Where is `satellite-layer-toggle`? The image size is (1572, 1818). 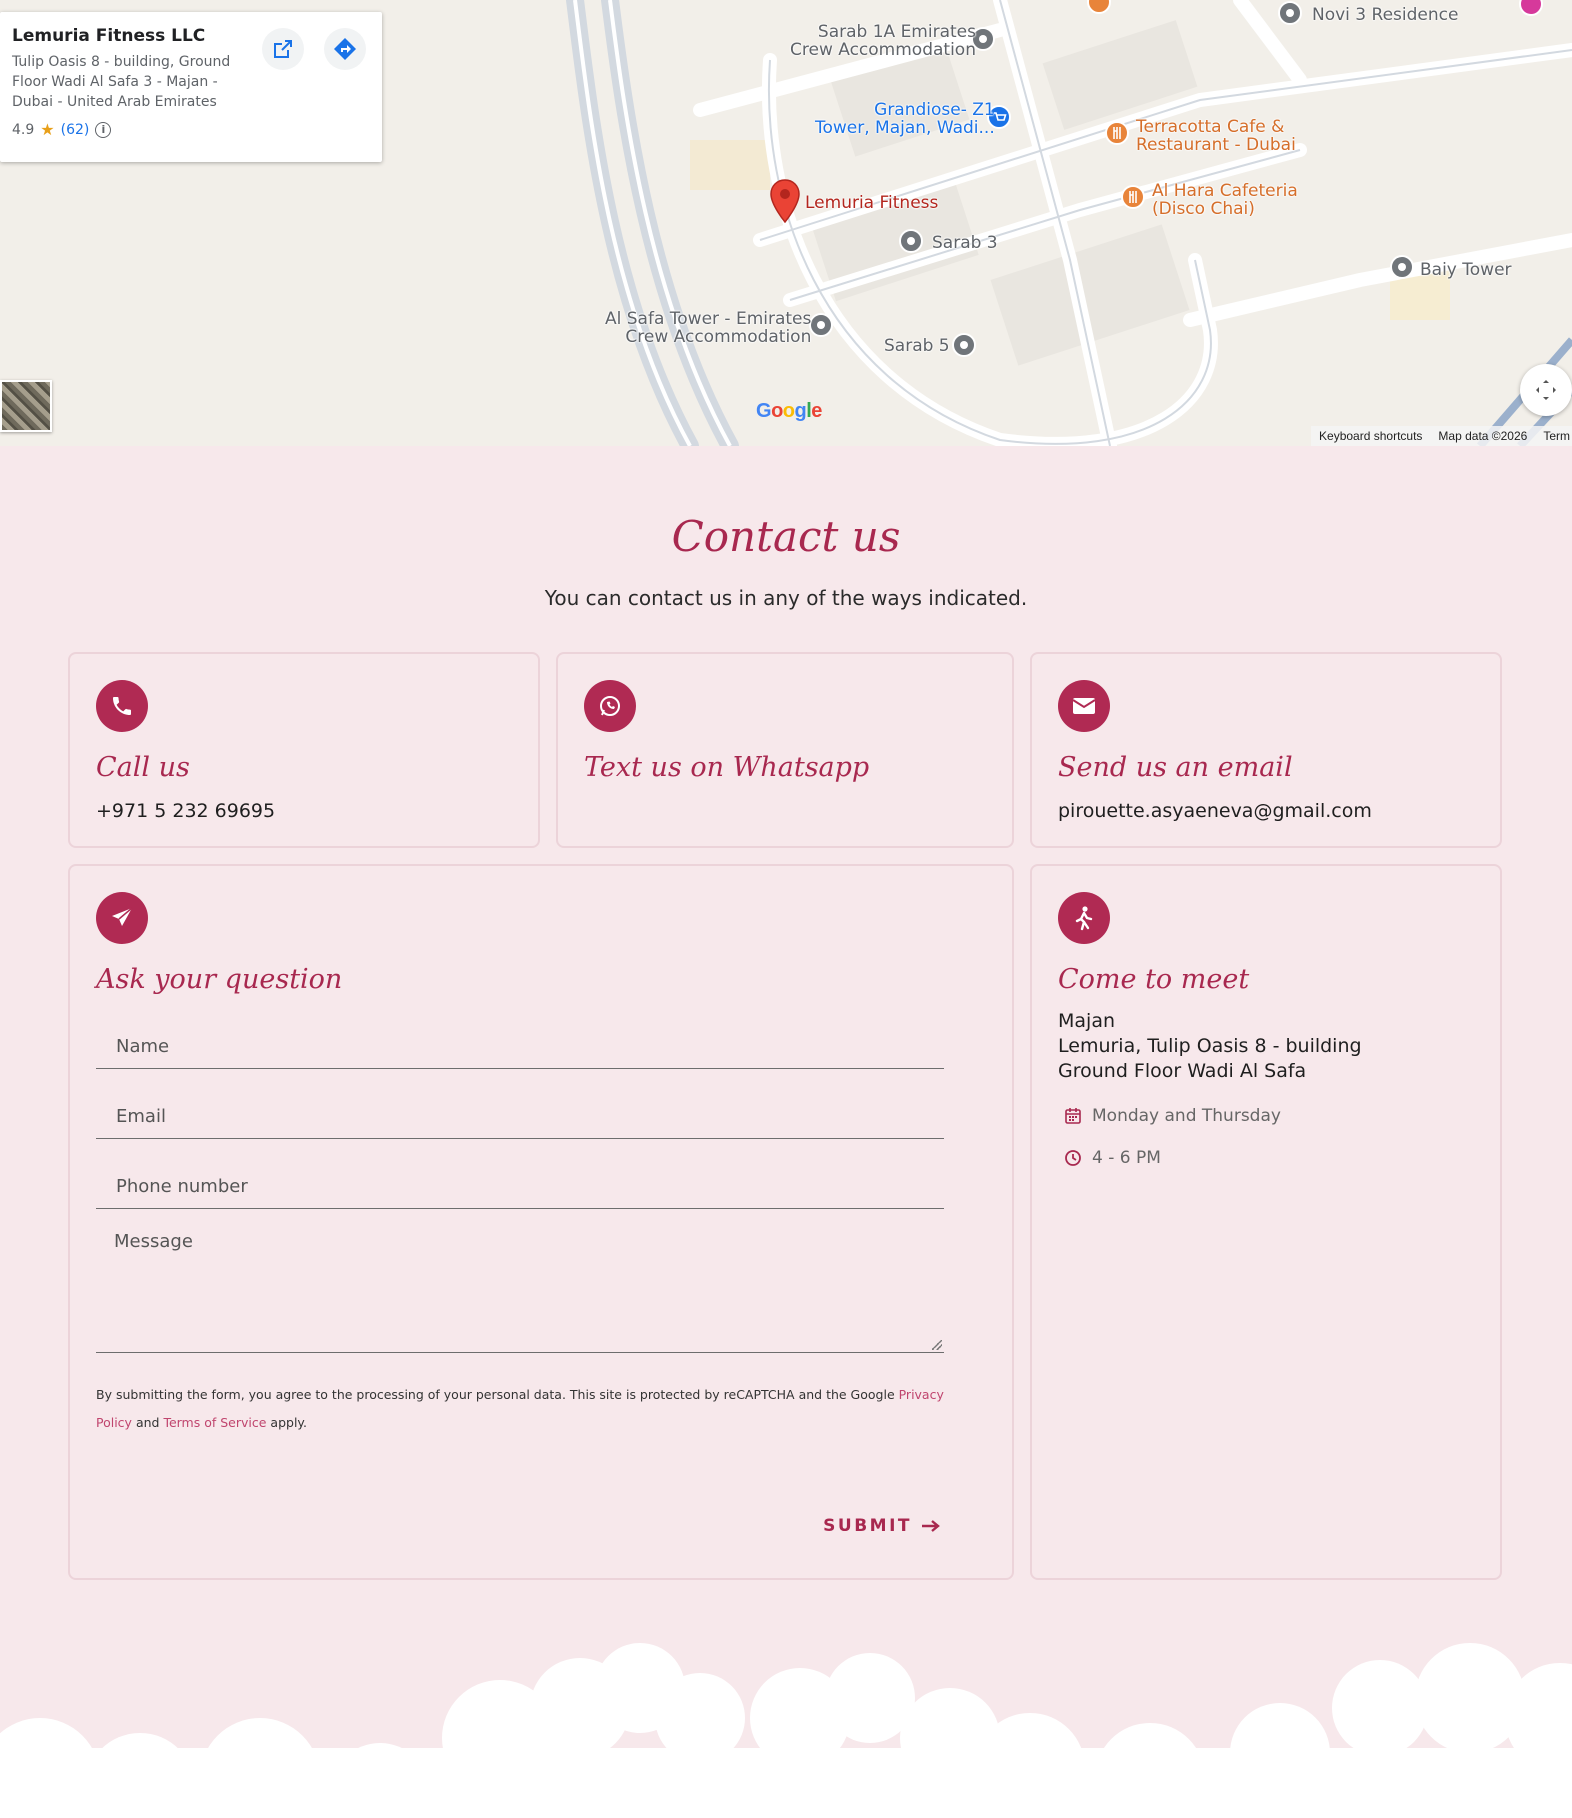 satellite-layer-toggle is located at coordinates (26, 406).